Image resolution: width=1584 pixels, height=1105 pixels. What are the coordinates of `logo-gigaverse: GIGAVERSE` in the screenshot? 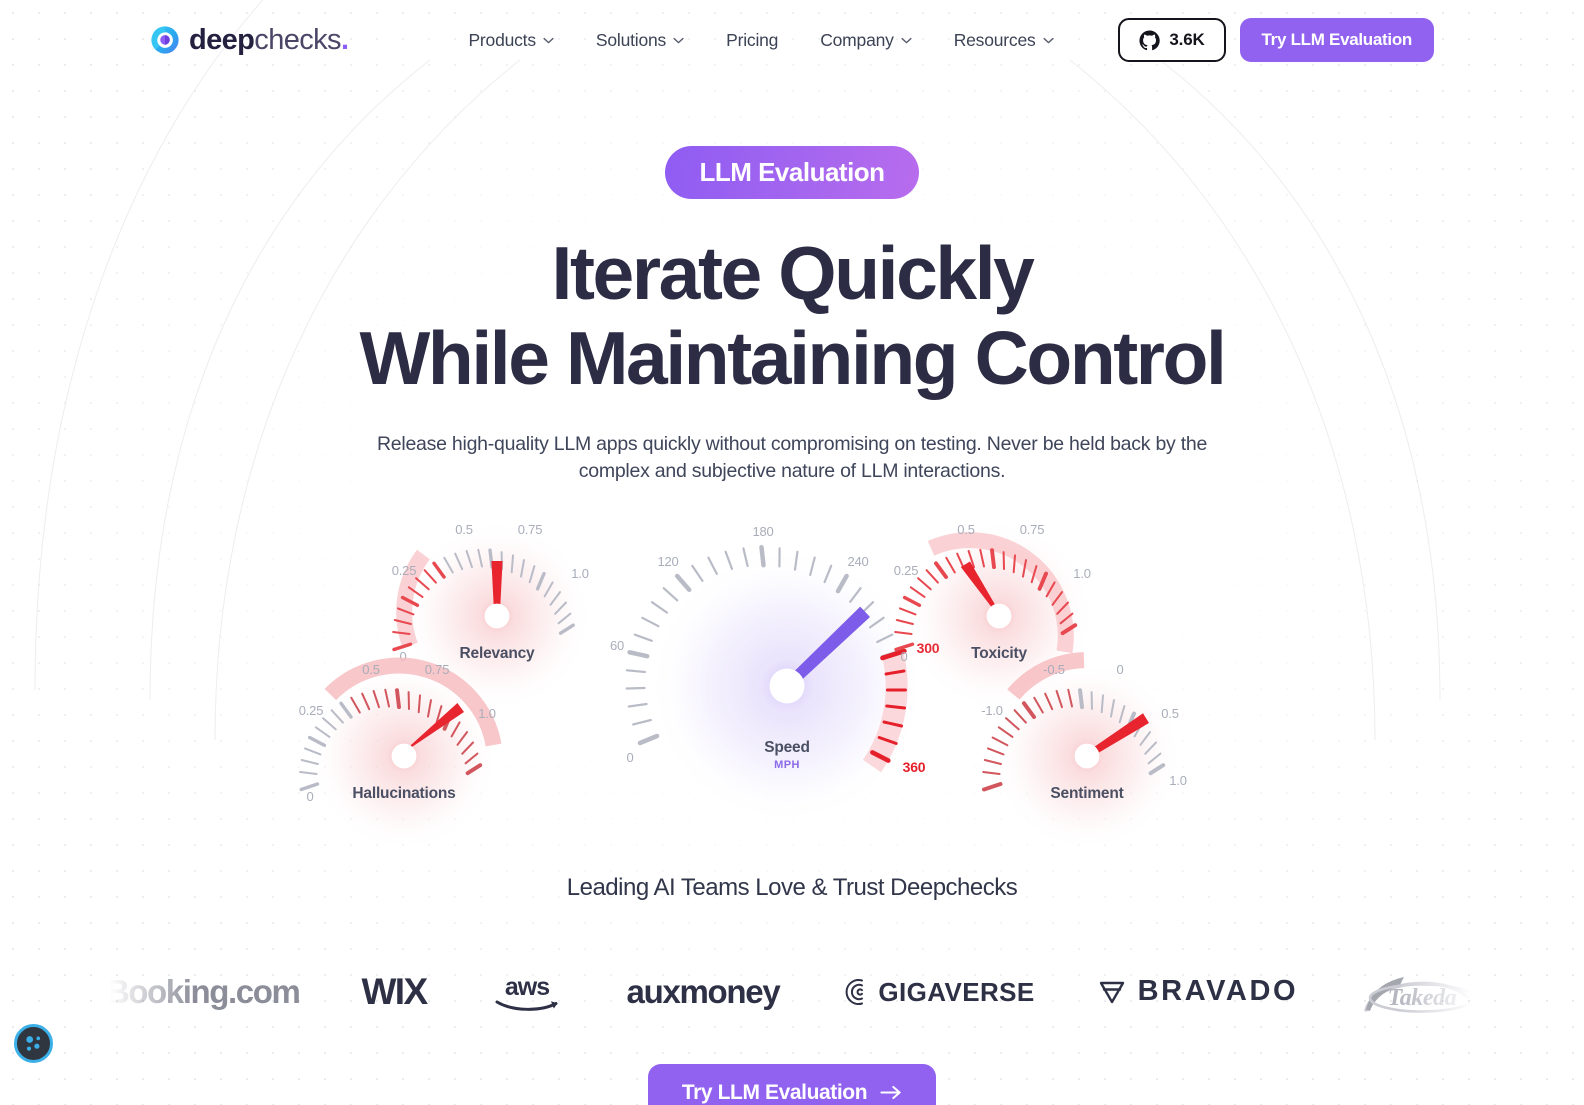 It's located at (937, 992).